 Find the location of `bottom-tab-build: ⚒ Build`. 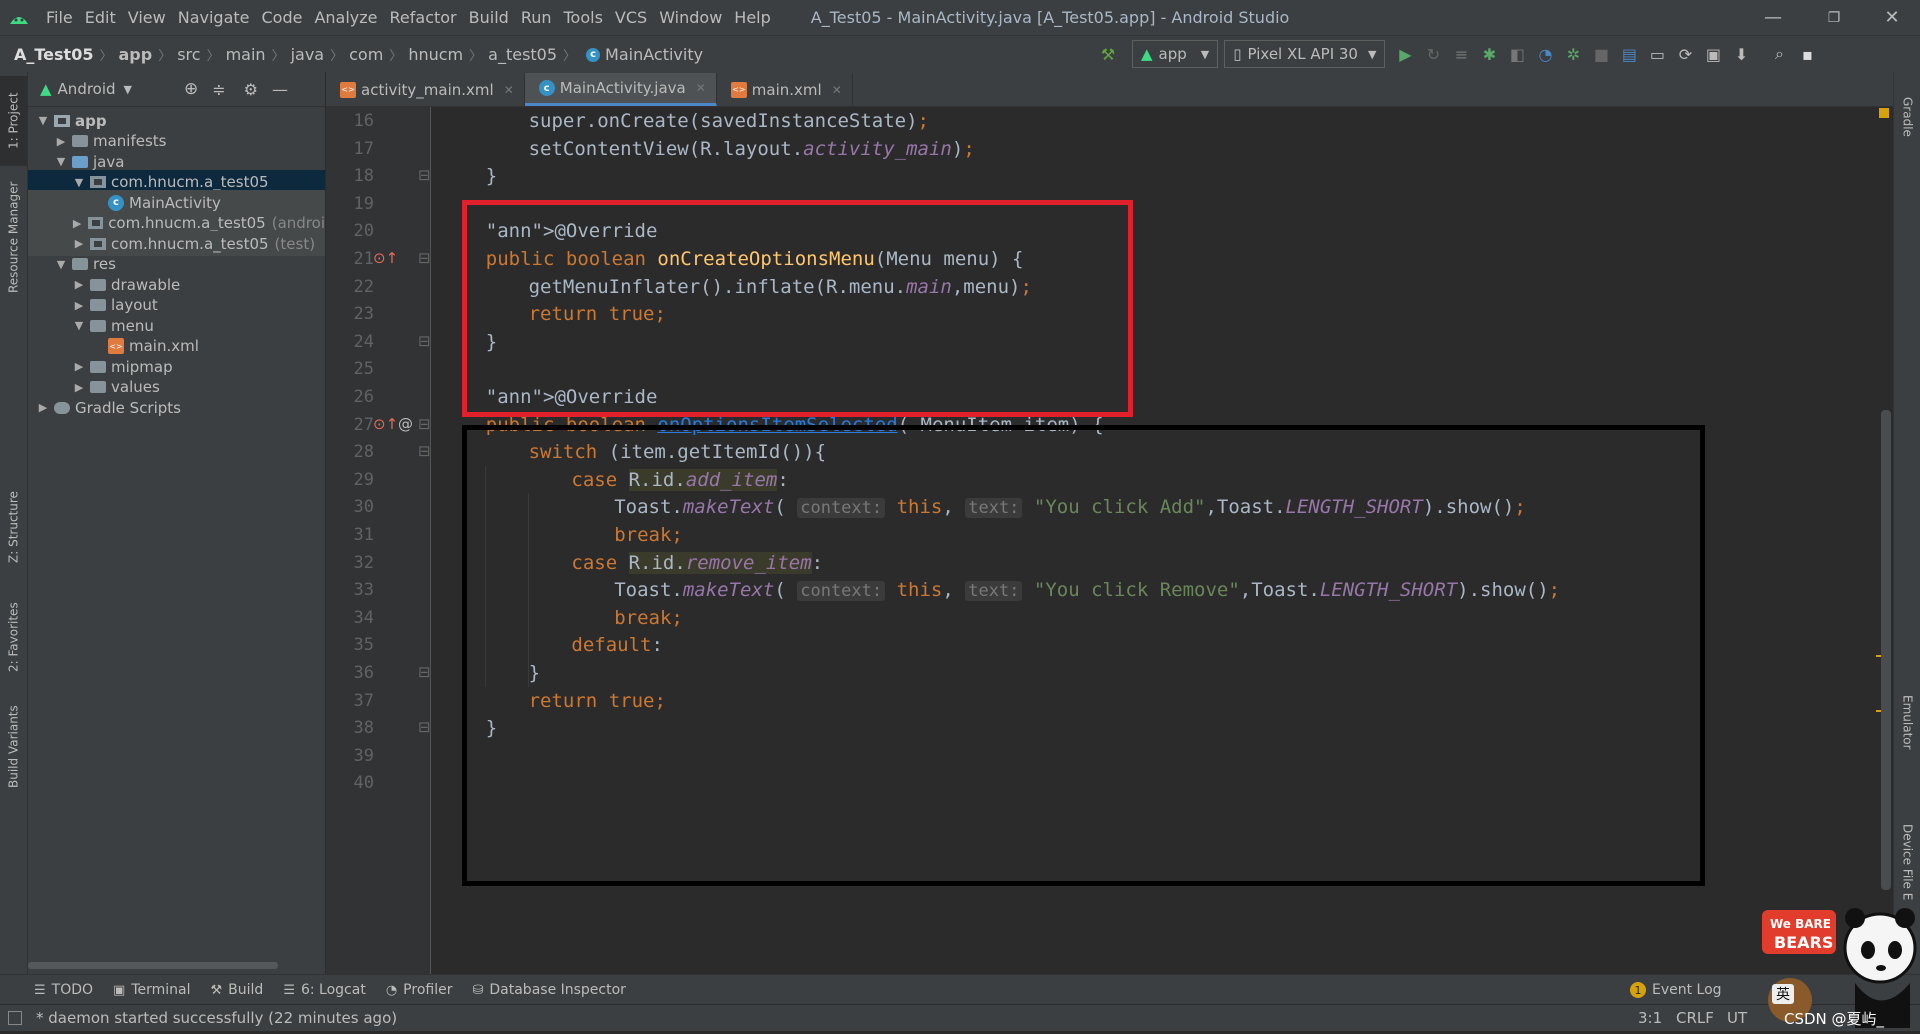

bottom-tab-build: ⚒ Build is located at coordinates (237, 990).